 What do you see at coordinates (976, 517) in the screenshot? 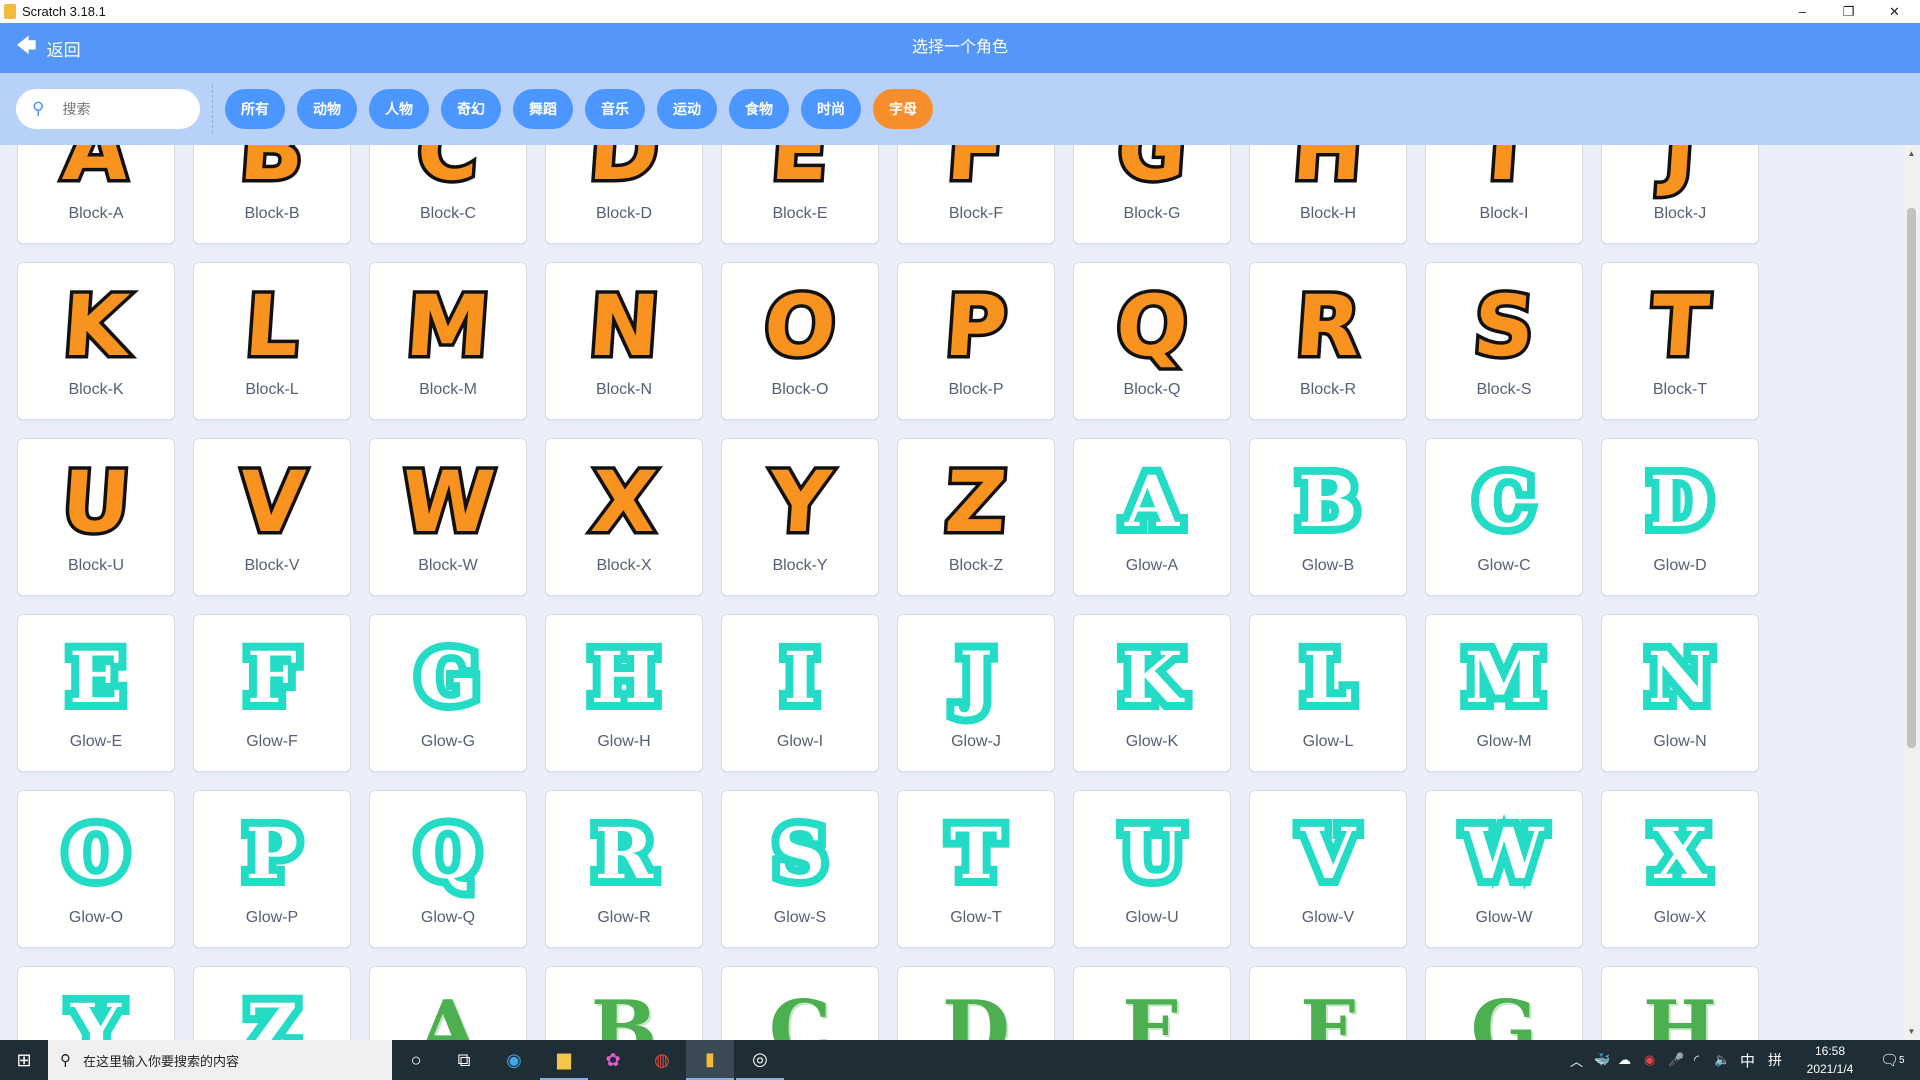
I see `sprite-card: Z Block-Z` at bounding box center [976, 517].